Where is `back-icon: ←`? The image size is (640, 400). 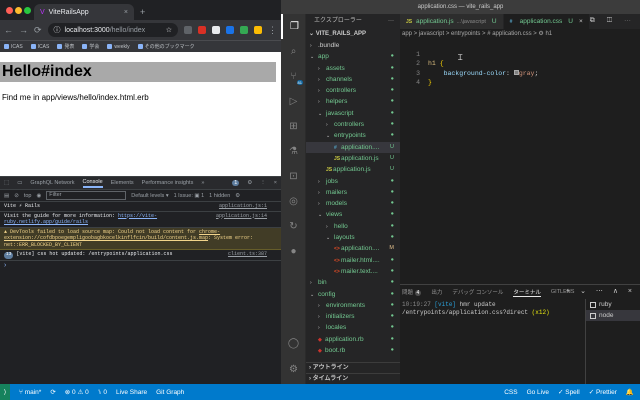
back-icon: ← is located at coordinates (8, 30).